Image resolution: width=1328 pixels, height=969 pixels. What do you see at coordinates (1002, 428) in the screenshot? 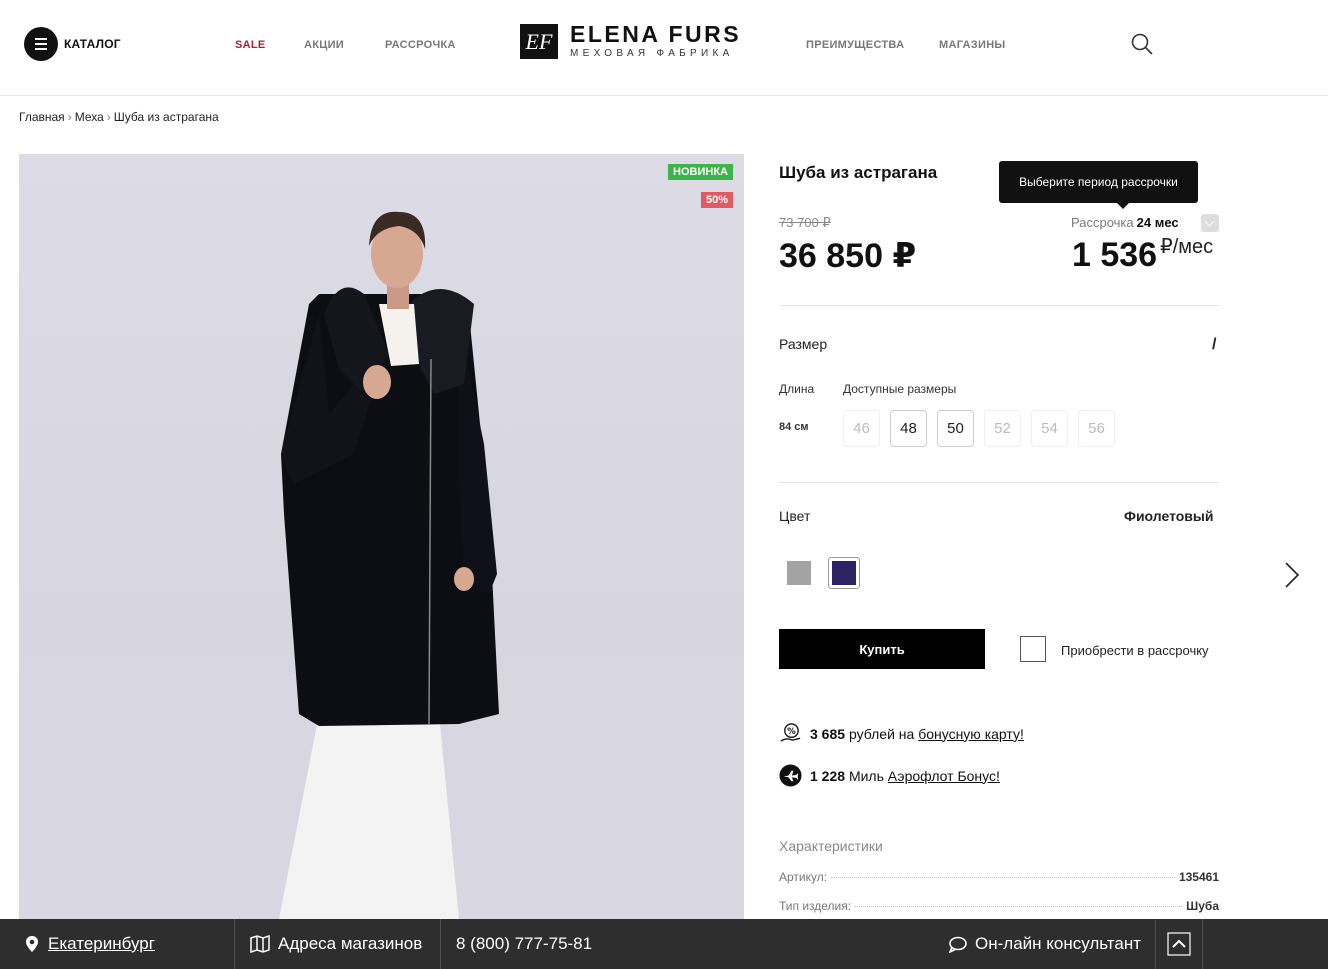
I see `size-option-52: 52` at bounding box center [1002, 428].